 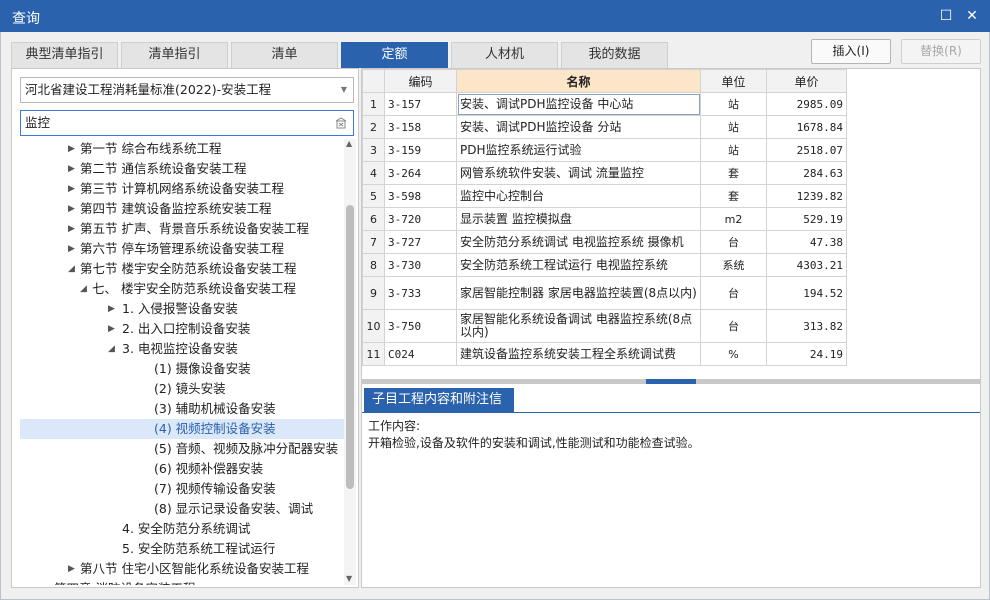 I want to click on cell-rownum: 6, so click(x=373, y=219).